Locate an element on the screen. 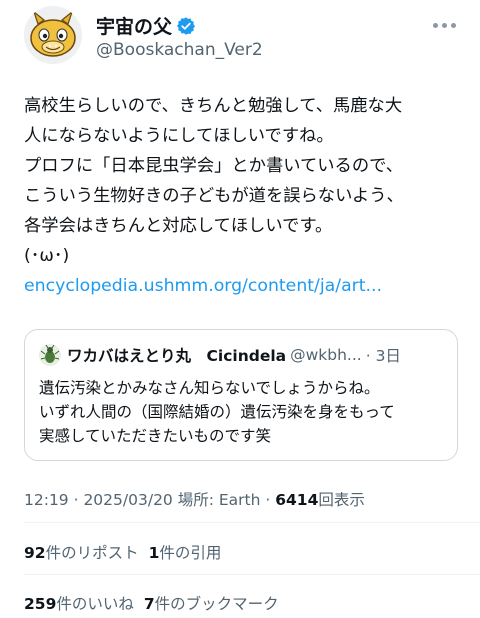 The height and width of the screenshot is (618, 480). tweet-body-line: こういう生物好きの子どもが道を誤らないよう、 is located at coordinates (214, 196).